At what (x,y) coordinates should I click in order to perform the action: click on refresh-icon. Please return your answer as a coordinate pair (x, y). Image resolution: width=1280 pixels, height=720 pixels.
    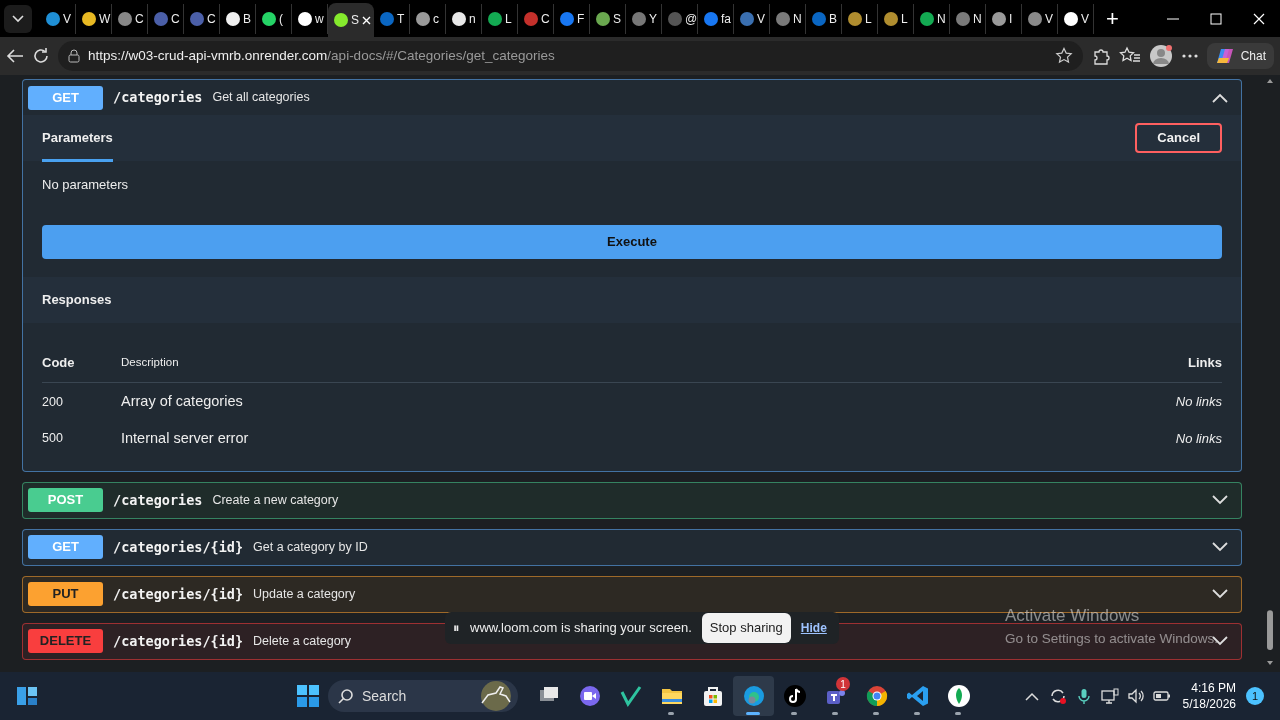
    Looking at the image, I should click on (41, 56).